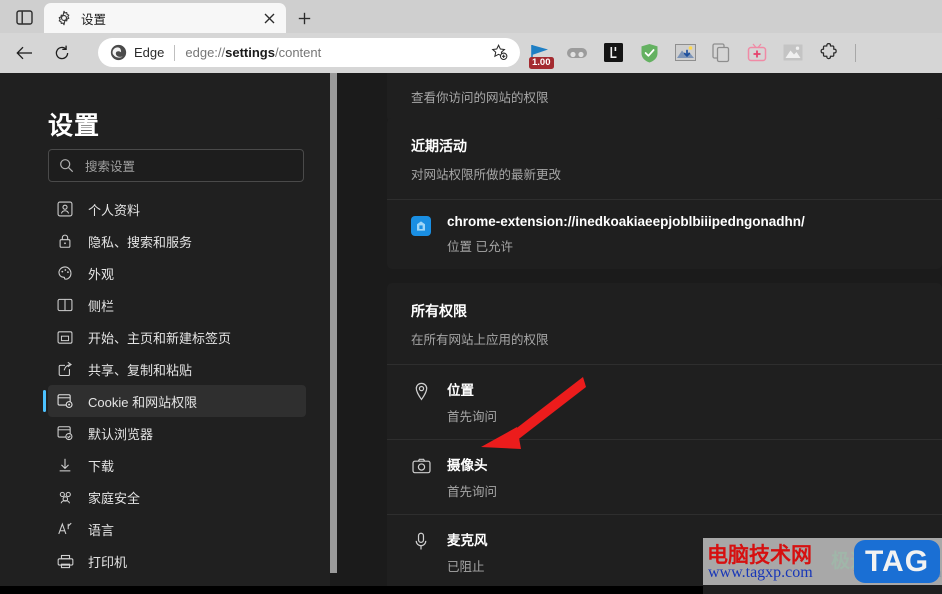 The image size is (942, 594). What do you see at coordinates (685, 53) in the screenshot?
I see `image-download-extension-icon` at bounding box center [685, 53].